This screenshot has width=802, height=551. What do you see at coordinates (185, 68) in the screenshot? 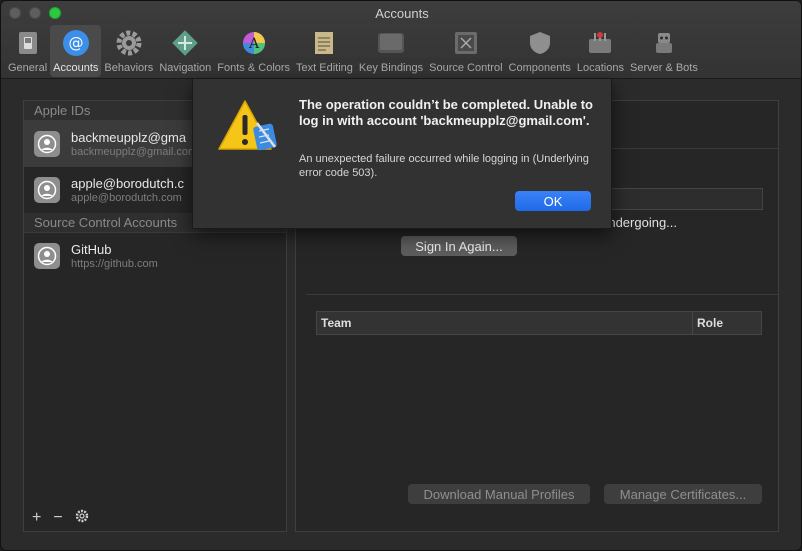
I see `tab-navigation-label: Navigation` at bounding box center [185, 68].